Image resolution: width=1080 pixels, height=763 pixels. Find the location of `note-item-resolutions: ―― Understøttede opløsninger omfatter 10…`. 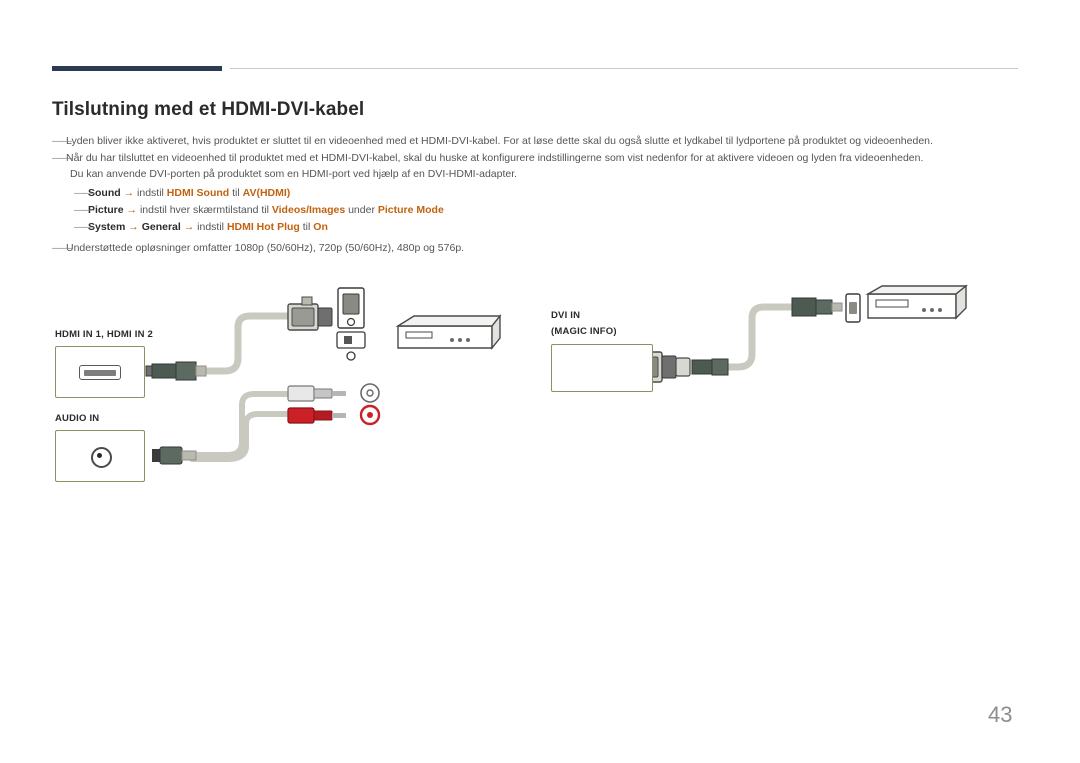

note-item-resolutions: ―― Understøttede opløsninger omfatter 10… is located at coordinates (542, 248).